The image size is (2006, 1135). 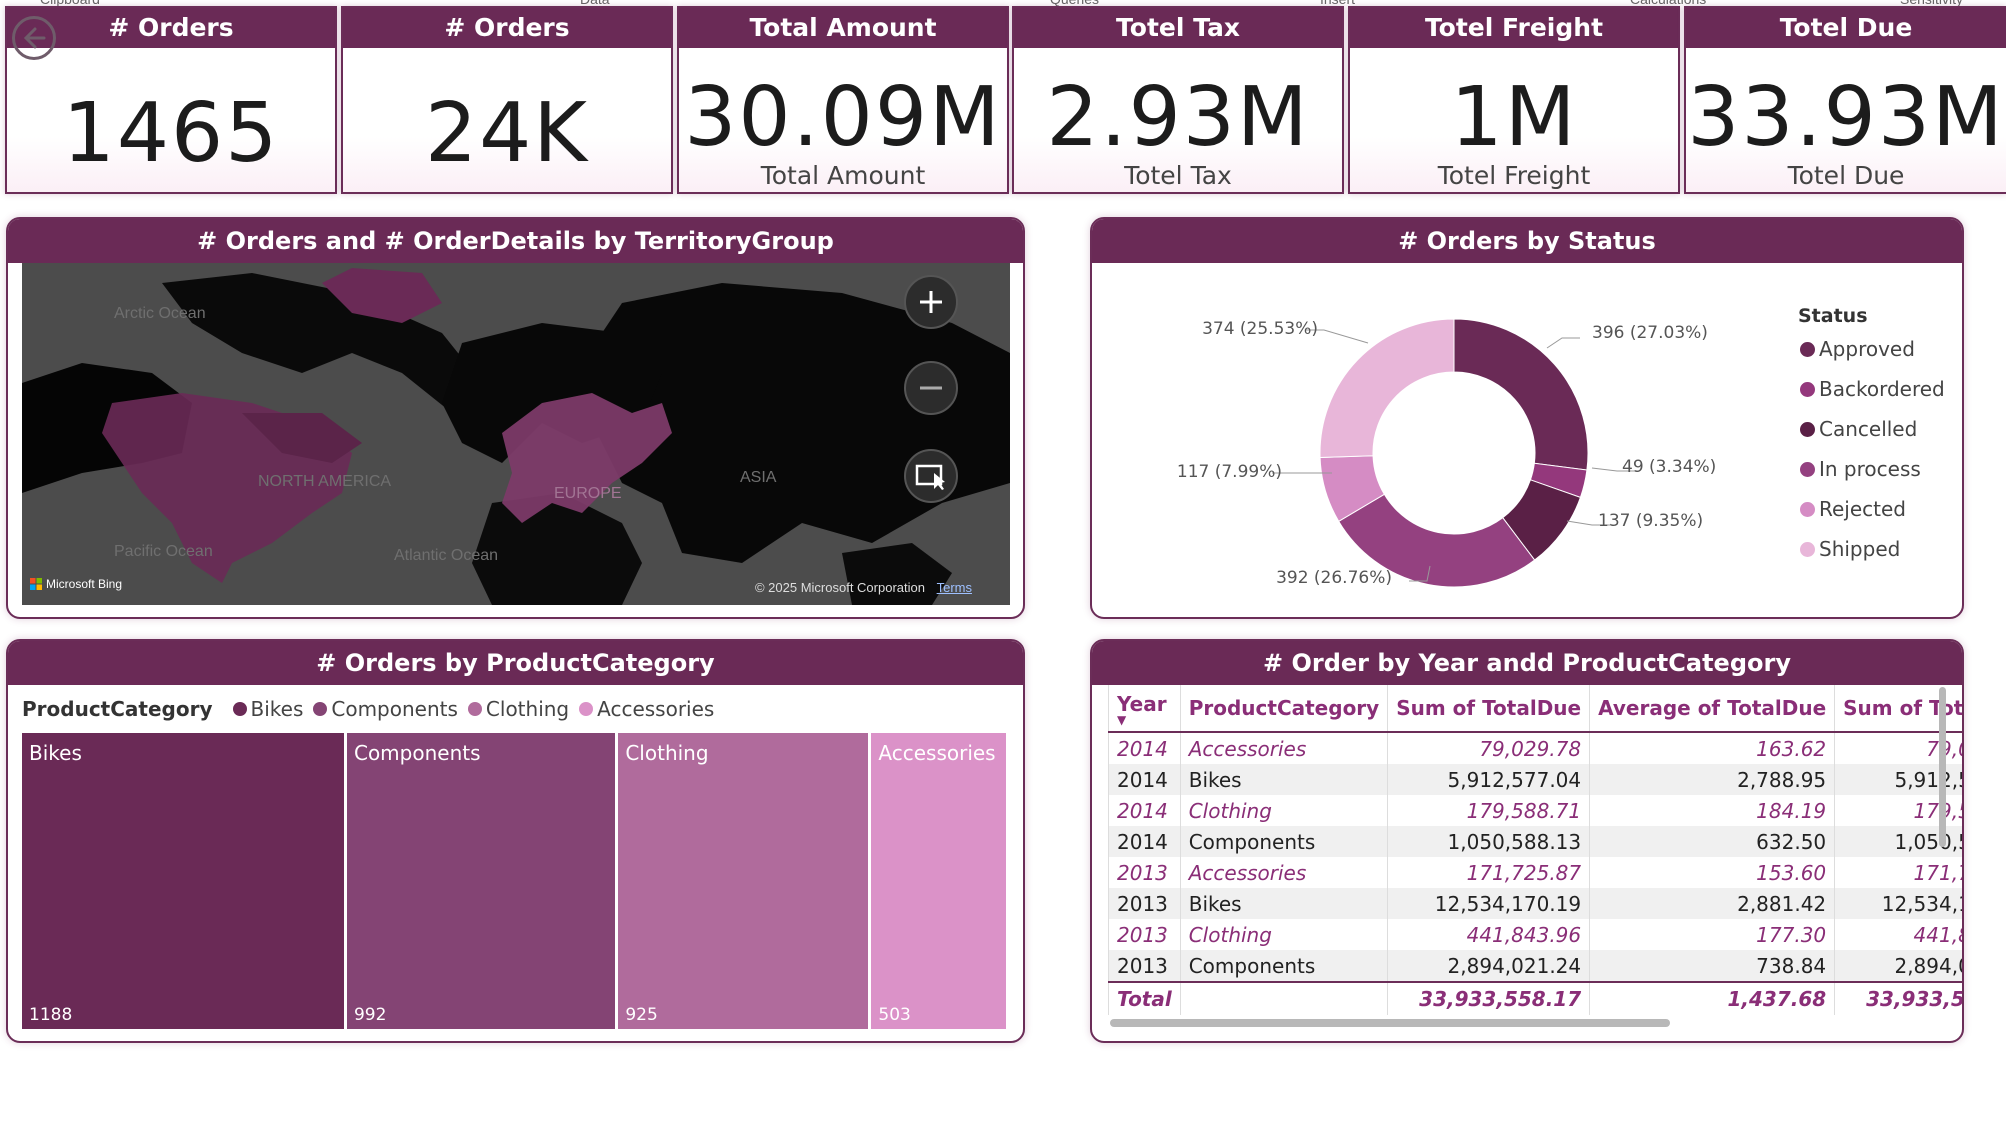 What do you see at coordinates (1144, 903) in the screenshot?
I see `table-cell: 2013` at bounding box center [1144, 903].